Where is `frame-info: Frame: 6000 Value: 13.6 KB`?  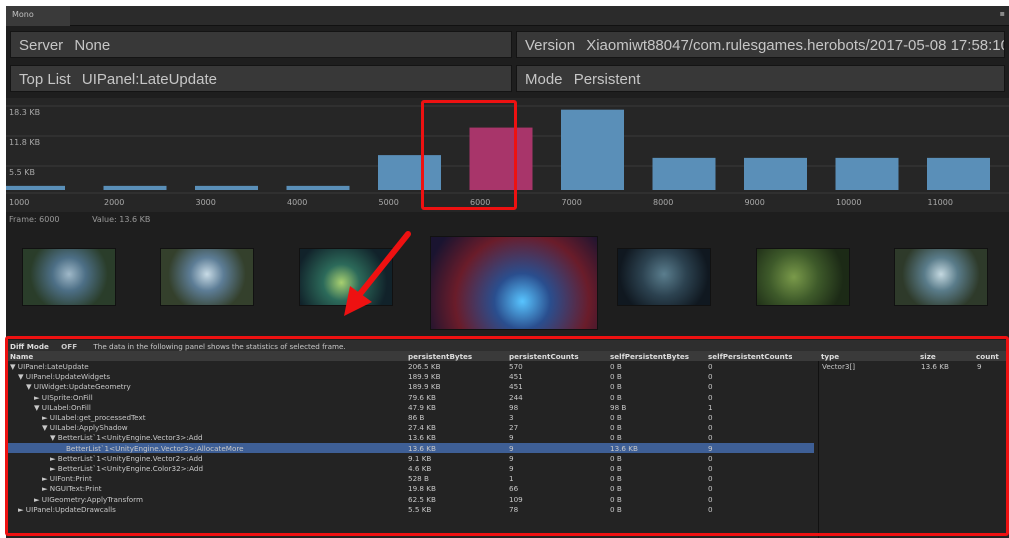
frame-info: Frame: 6000 Value: 13.6 KB is located at coordinates (94, 219).